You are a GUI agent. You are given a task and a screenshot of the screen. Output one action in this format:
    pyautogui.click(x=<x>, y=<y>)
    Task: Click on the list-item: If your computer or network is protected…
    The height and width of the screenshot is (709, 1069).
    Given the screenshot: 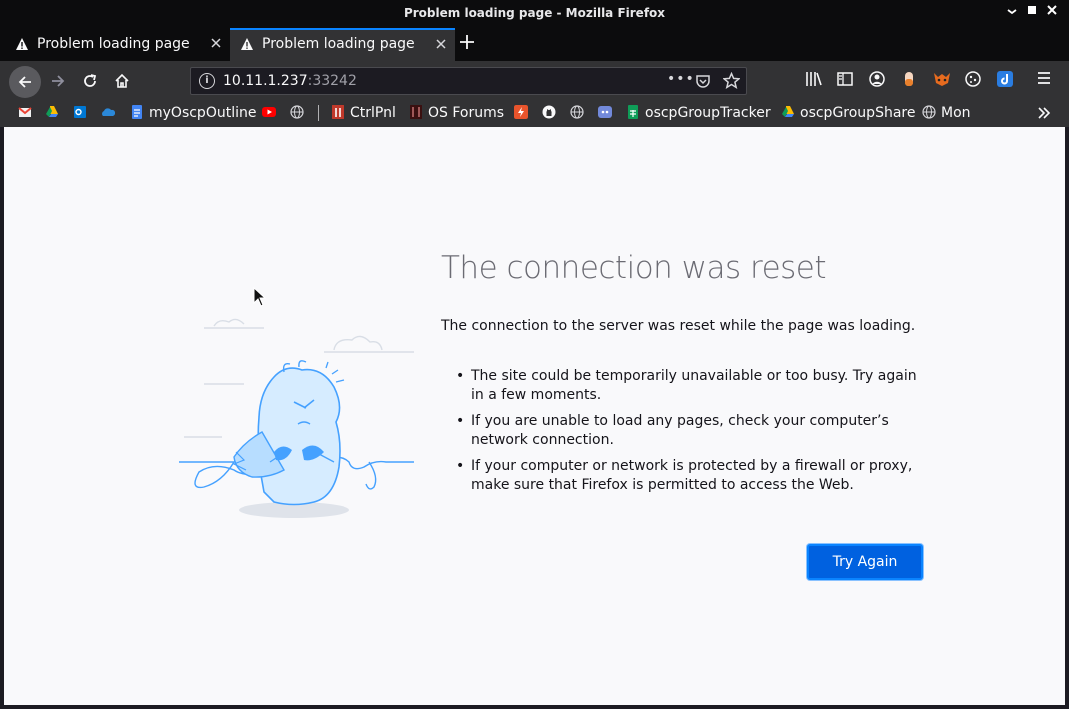 What is the action you would take?
    pyautogui.click(x=691, y=476)
    